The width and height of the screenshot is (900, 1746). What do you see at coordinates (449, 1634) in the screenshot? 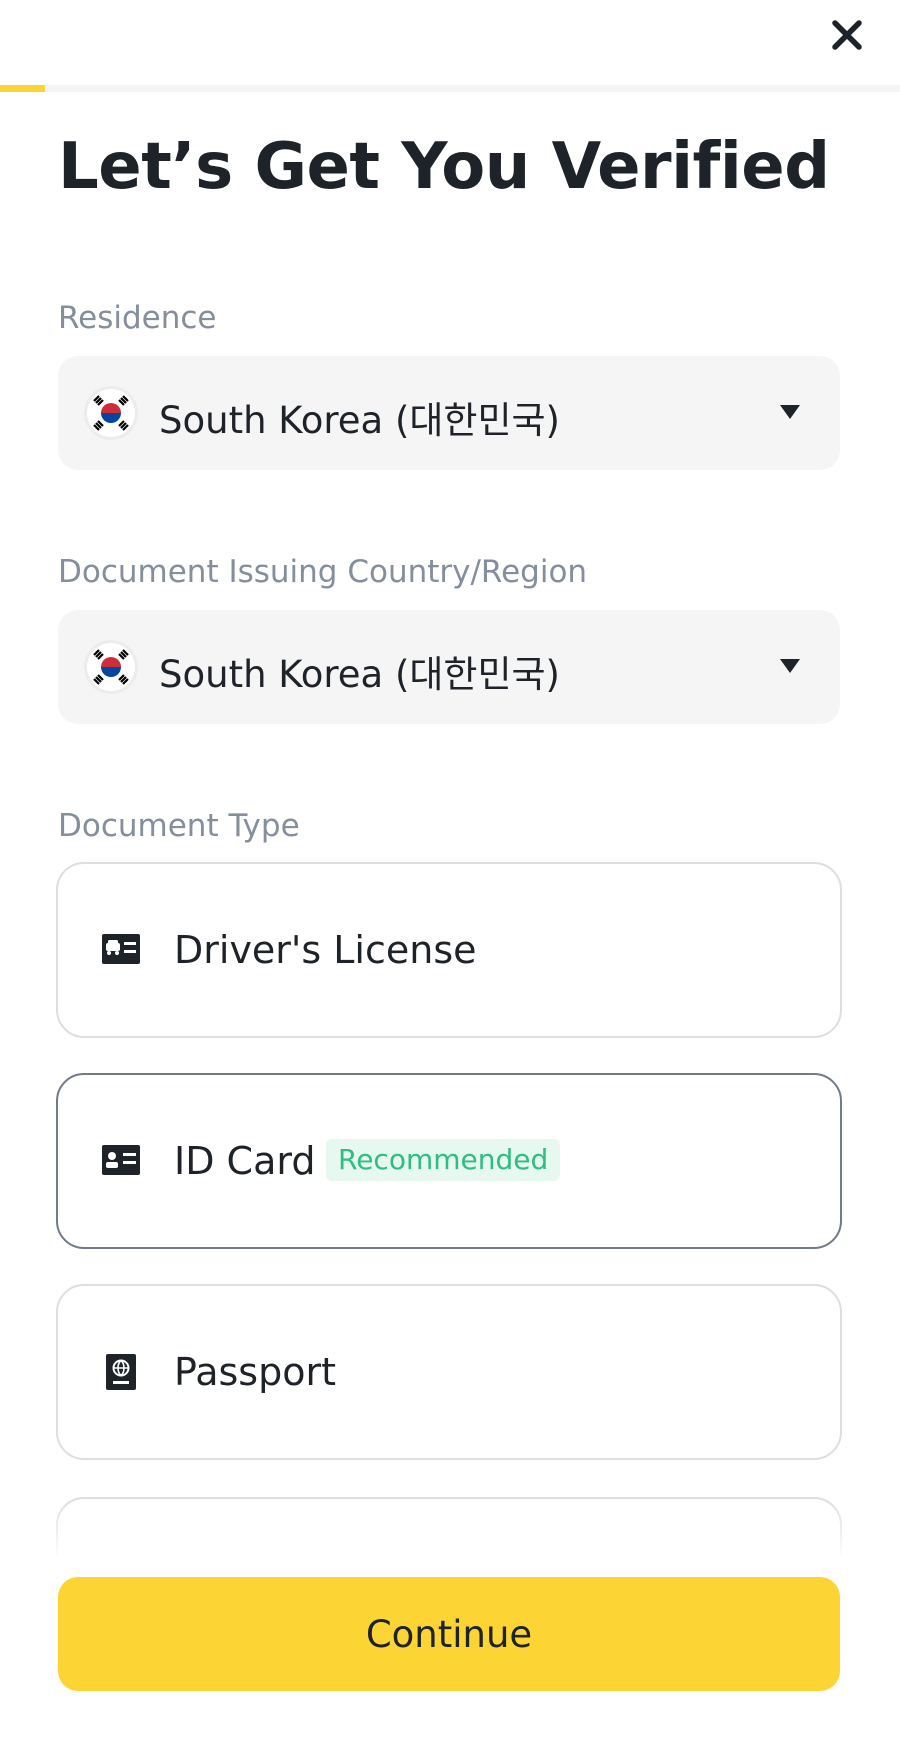
I see `continue-button: Continue` at bounding box center [449, 1634].